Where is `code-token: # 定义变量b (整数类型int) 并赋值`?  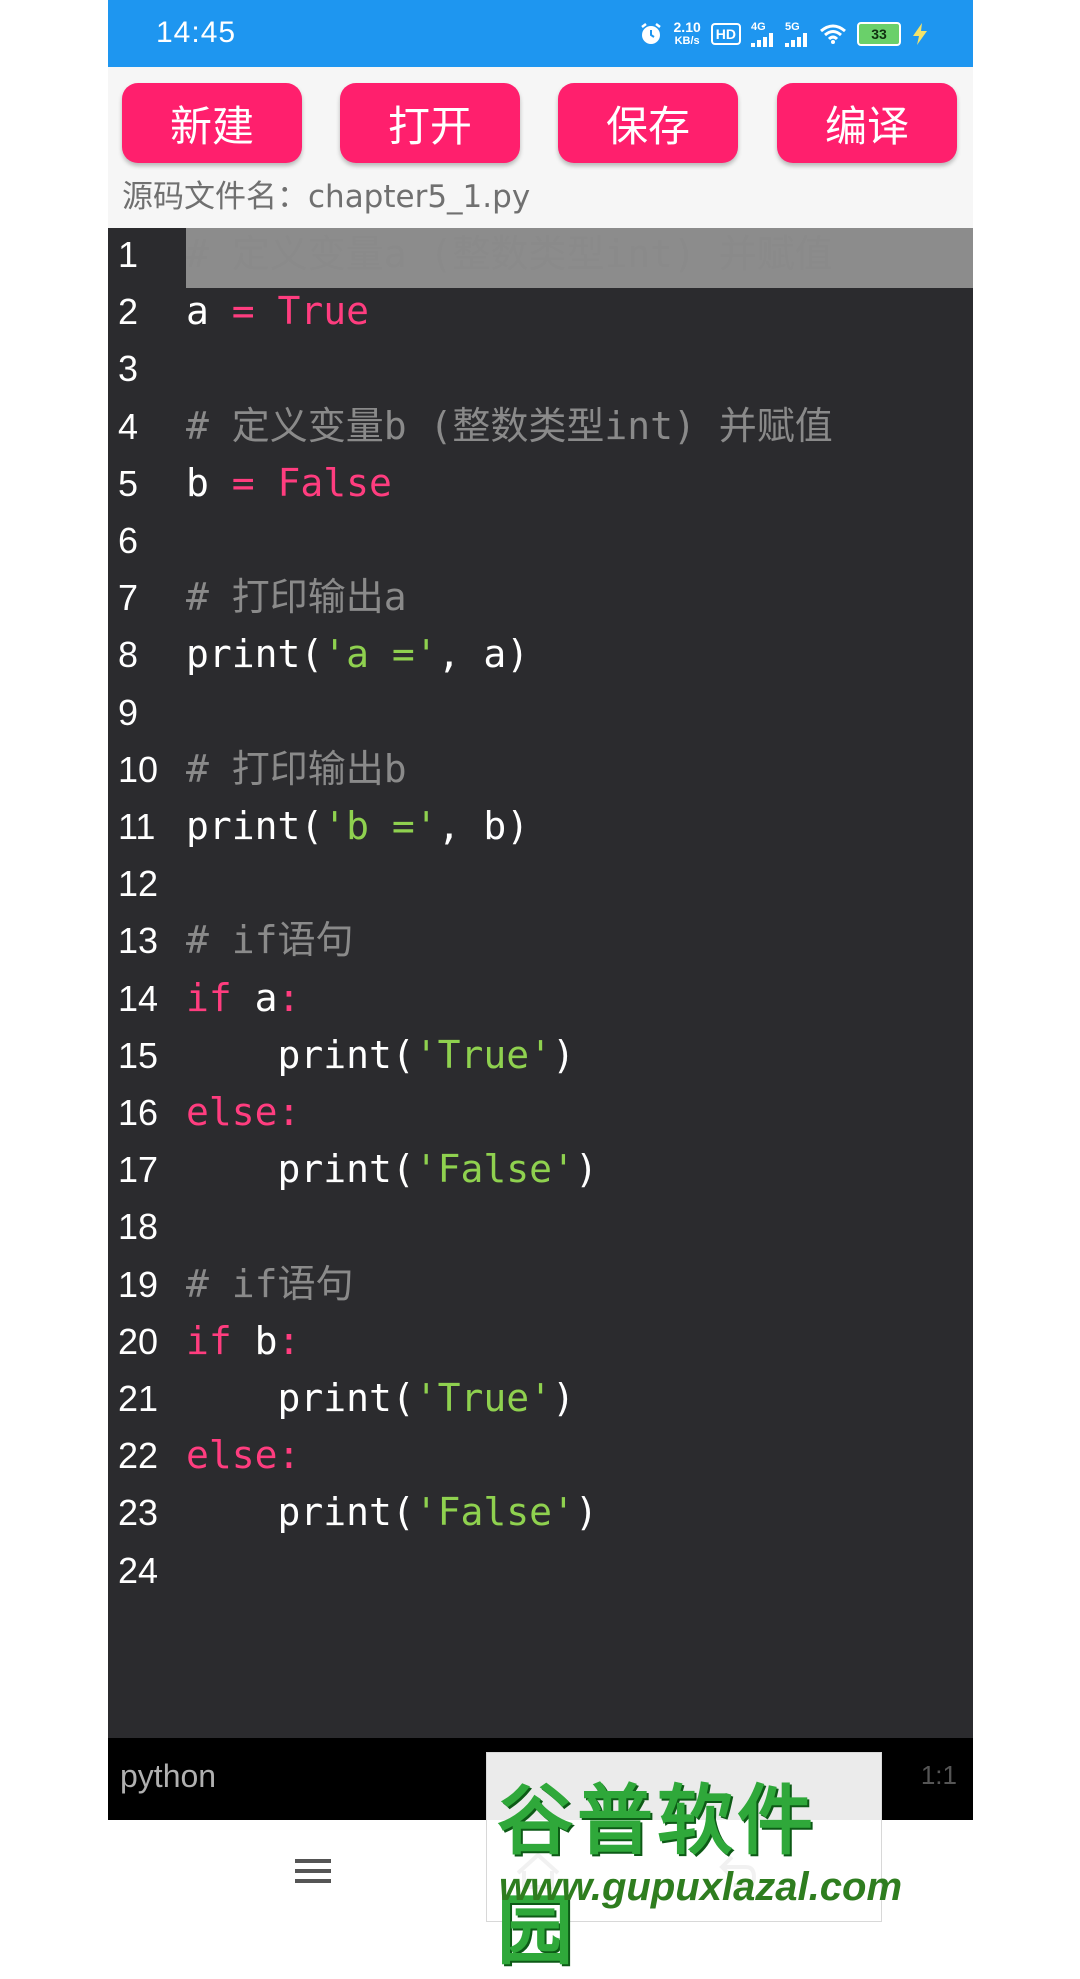
code-token: # 定义变量b (整数类型int) 并赋值 is located at coordinates (509, 425).